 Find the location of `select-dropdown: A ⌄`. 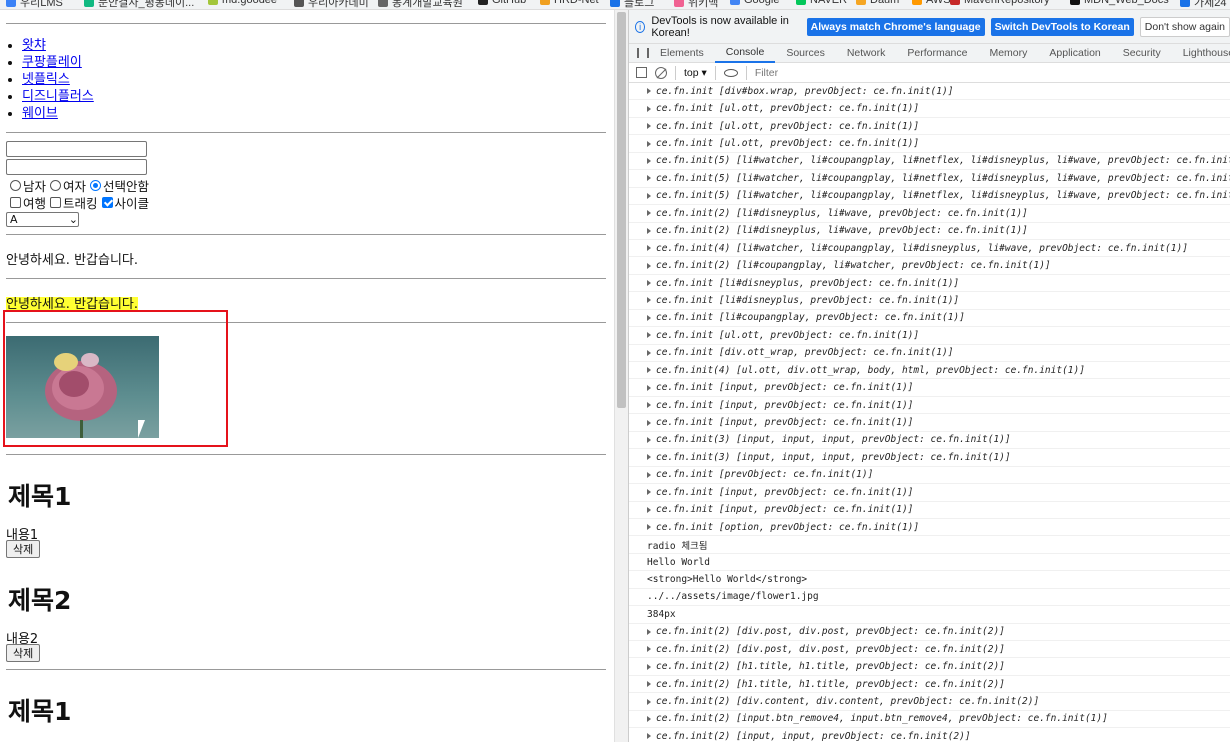

select-dropdown: A ⌄ is located at coordinates (42, 219).